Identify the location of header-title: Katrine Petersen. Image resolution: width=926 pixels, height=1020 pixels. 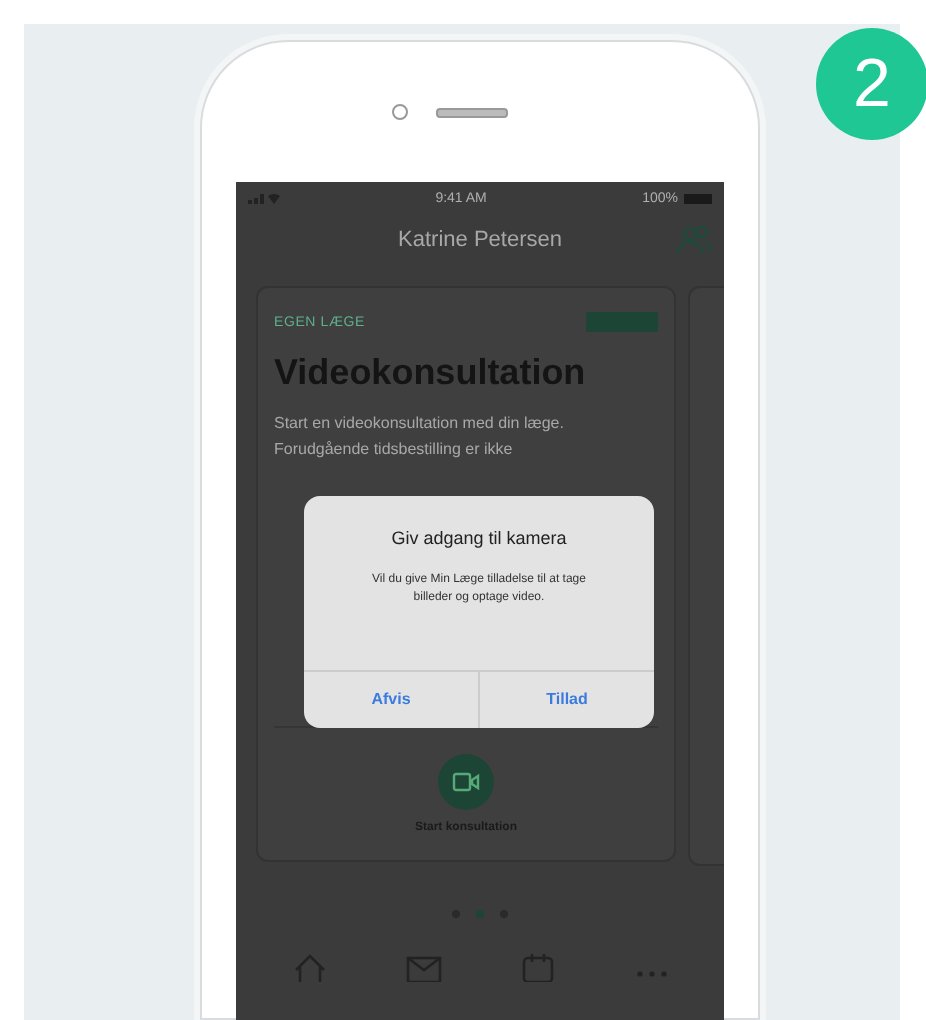
(480, 240).